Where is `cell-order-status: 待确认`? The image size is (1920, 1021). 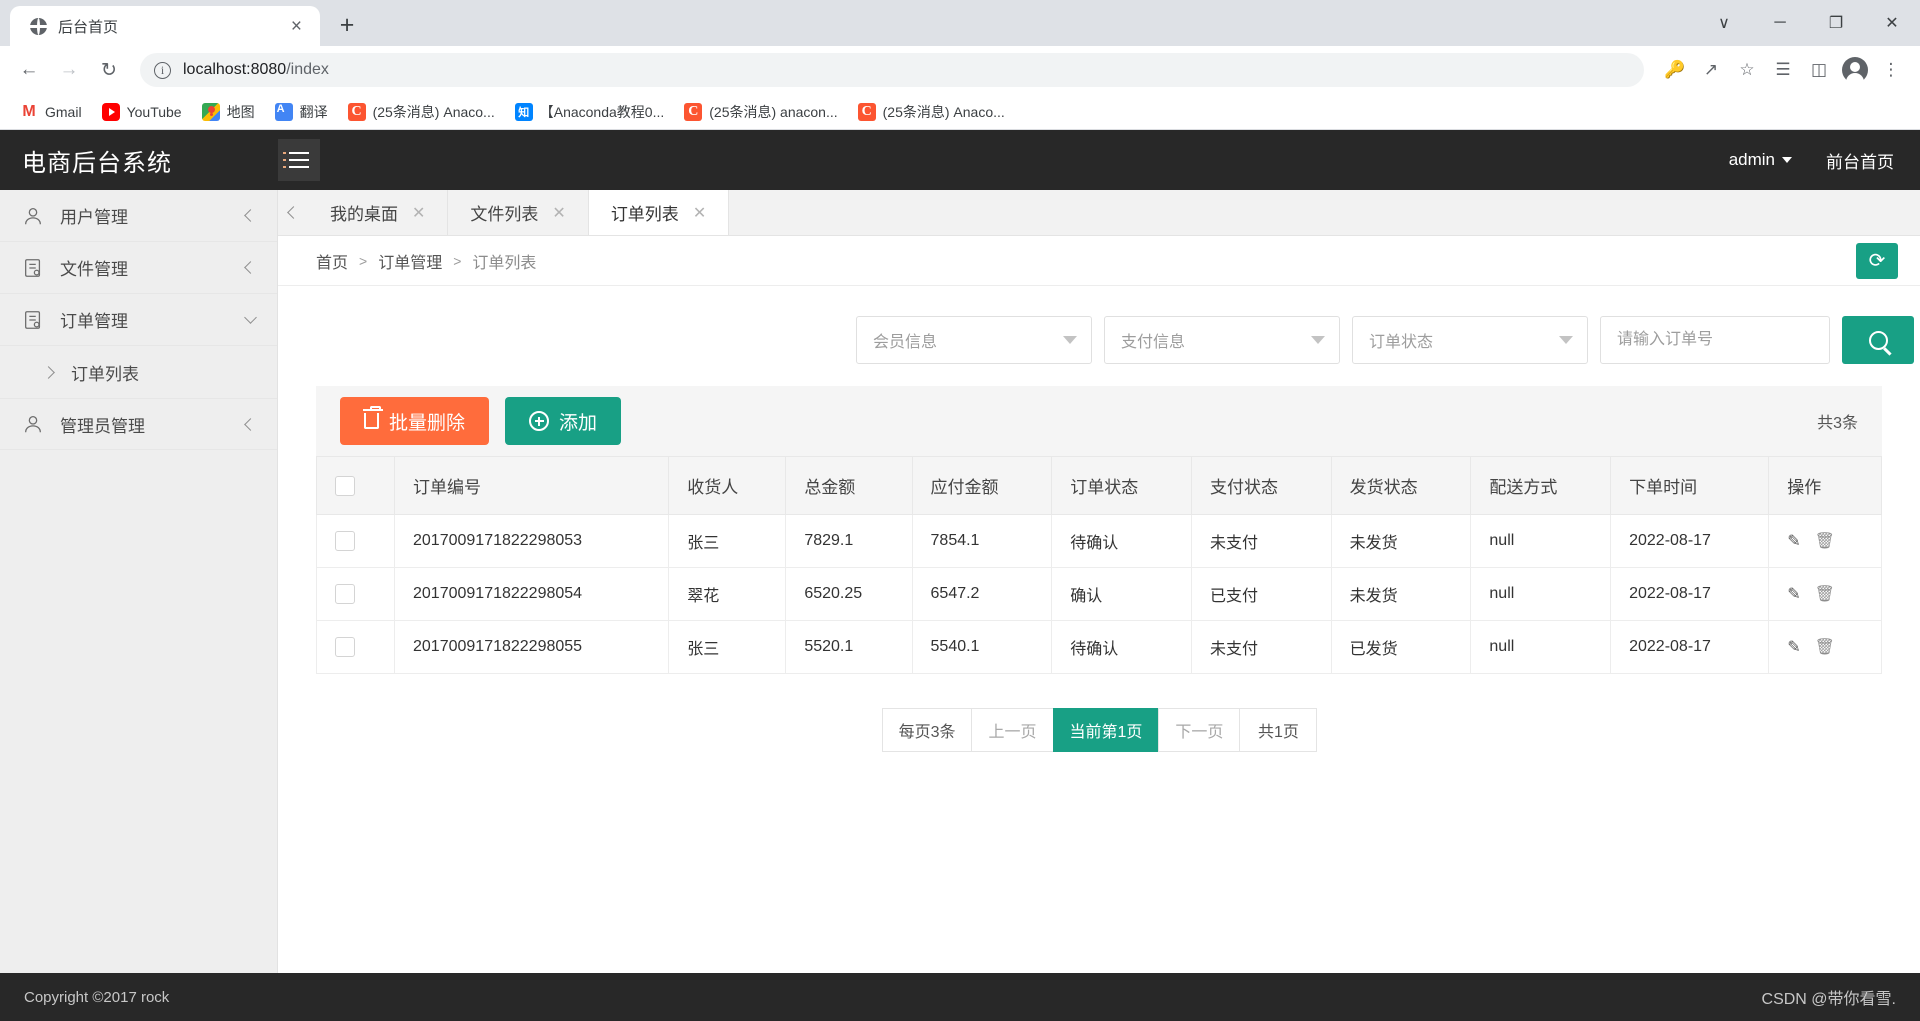
cell-order-status: 待确认 is located at coordinates (1121, 647).